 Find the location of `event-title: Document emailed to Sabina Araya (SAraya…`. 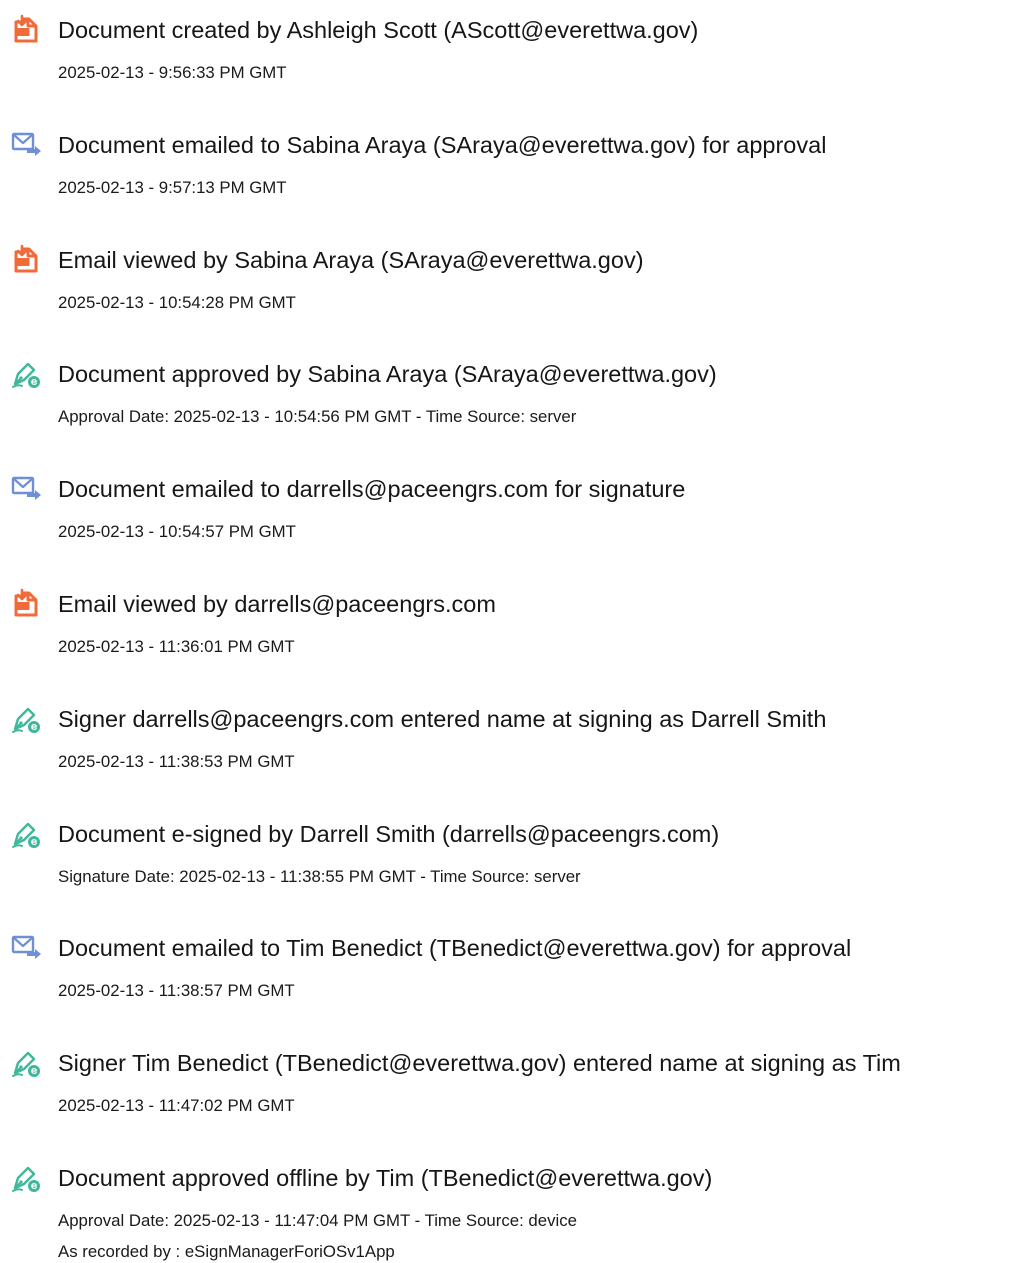

event-title: Document emailed to Sabina Araya (SAraya… is located at coordinates (442, 144).